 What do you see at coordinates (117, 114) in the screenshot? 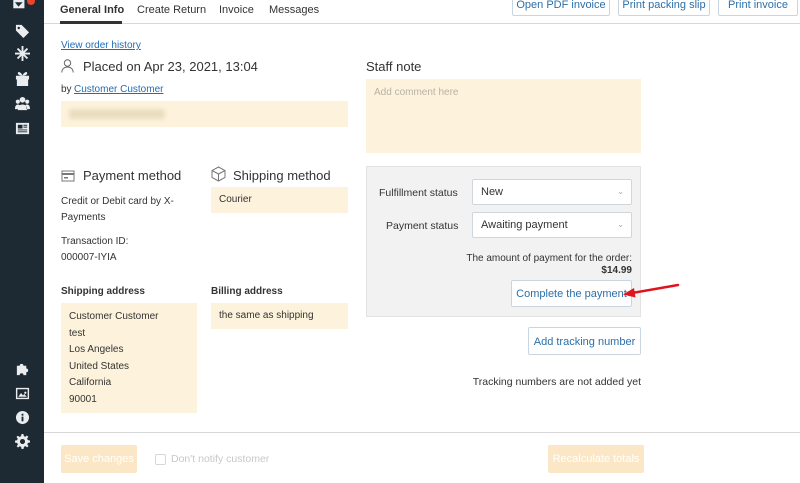
I see `redacted-email` at bounding box center [117, 114].